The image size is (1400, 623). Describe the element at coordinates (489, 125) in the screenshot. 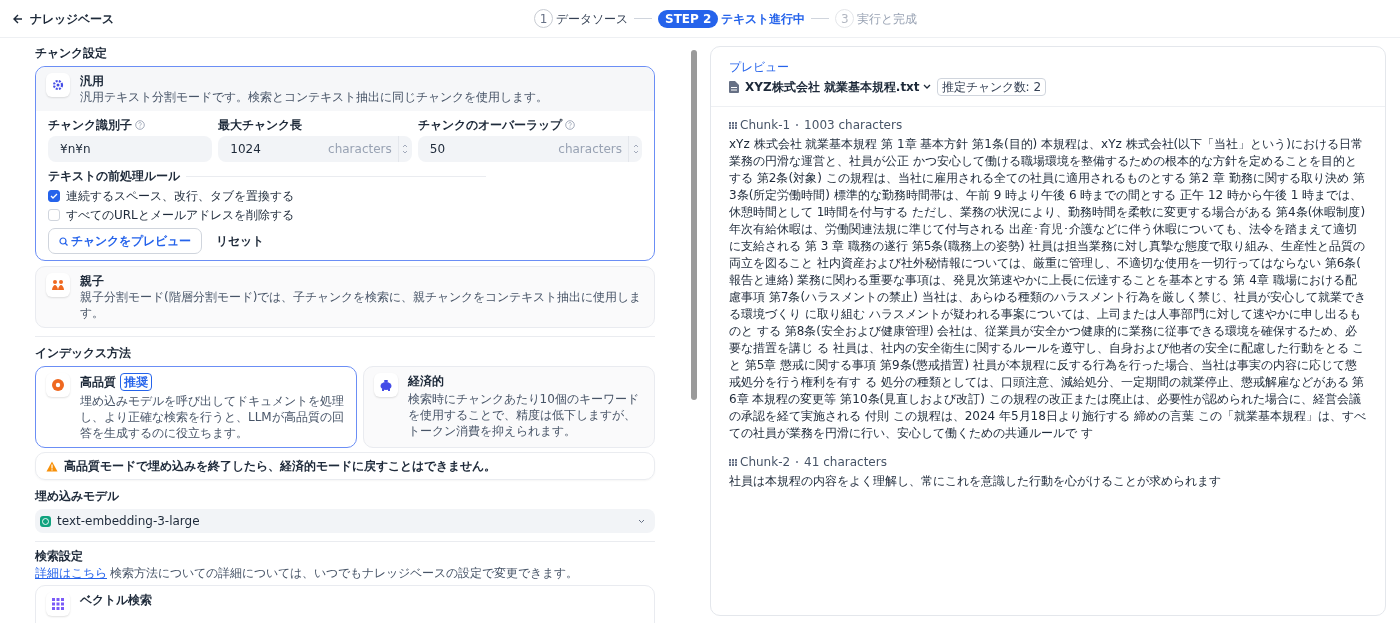

I see `field-label: チャンクのオーバーラップ` at that location.